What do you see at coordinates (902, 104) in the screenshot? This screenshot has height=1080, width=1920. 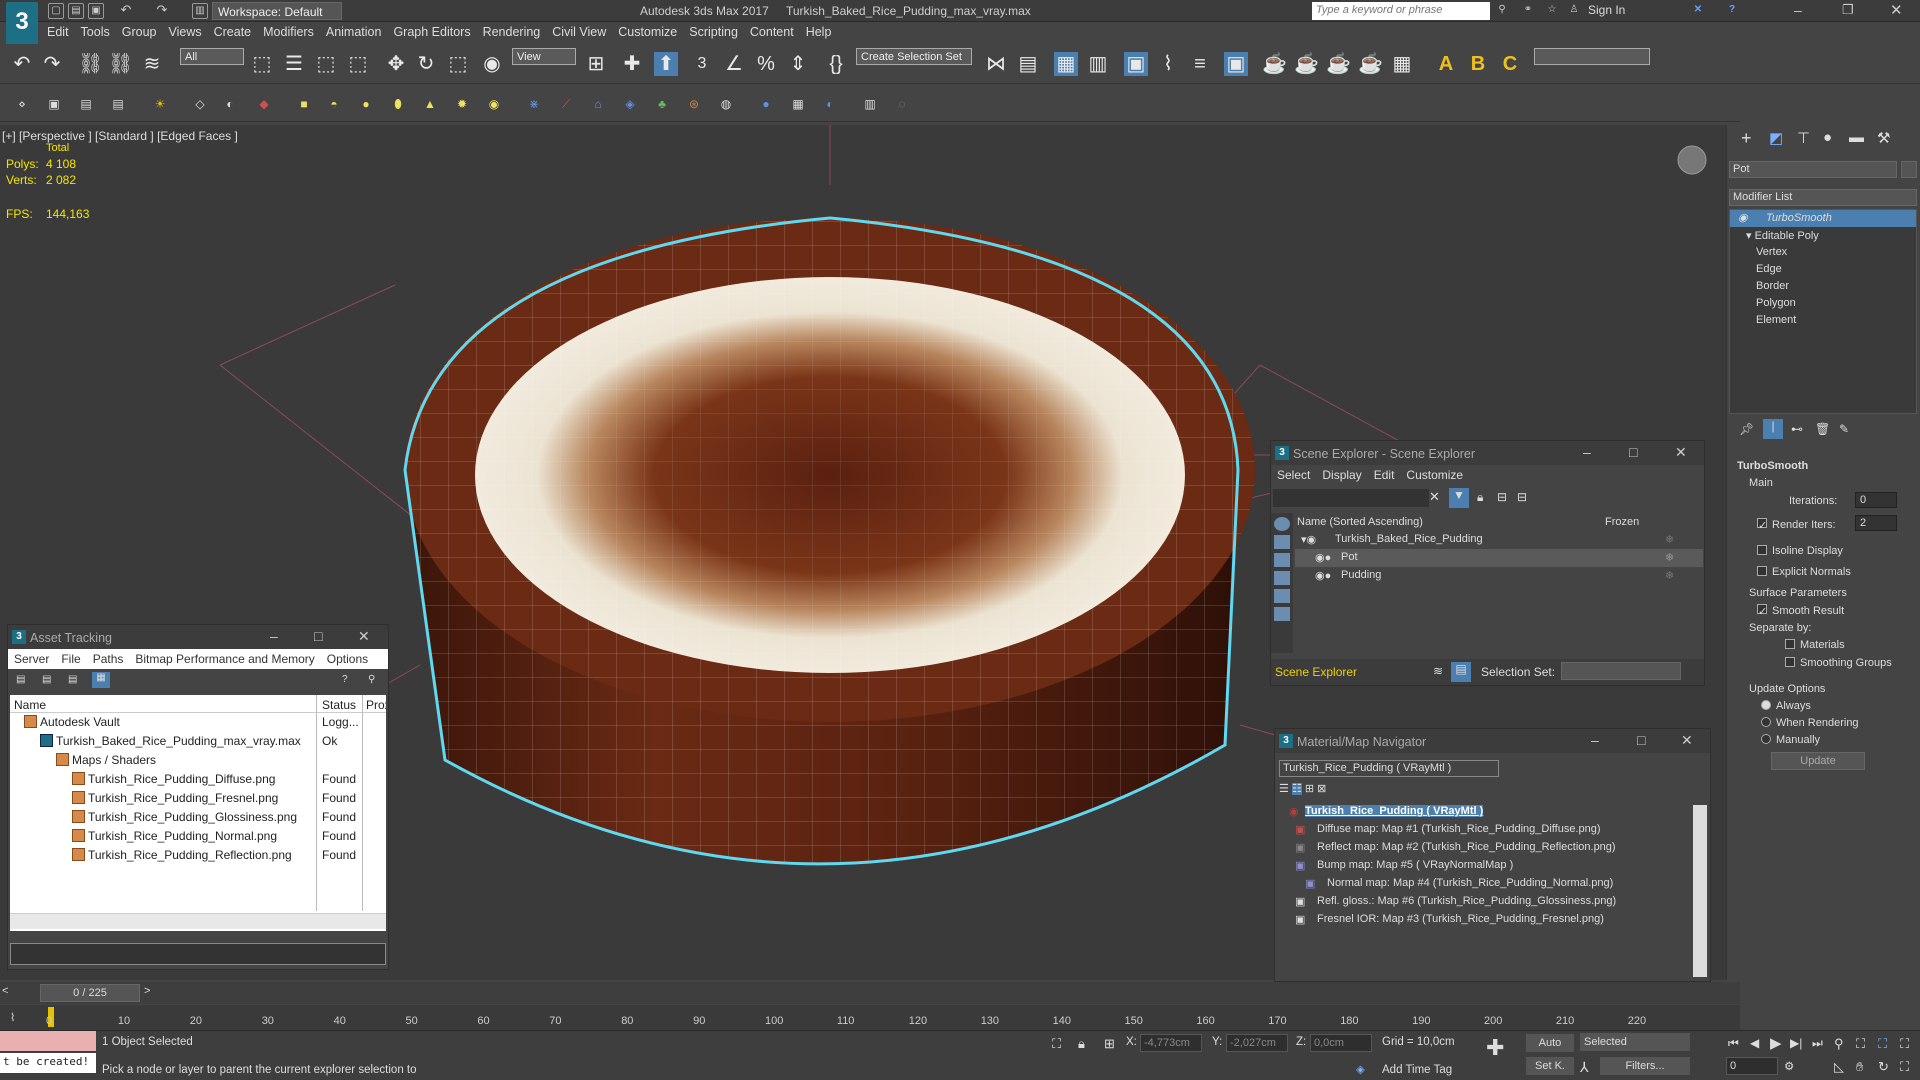 I see `vray-tool-26-icon: ◌` at bounding box center [902, 104].